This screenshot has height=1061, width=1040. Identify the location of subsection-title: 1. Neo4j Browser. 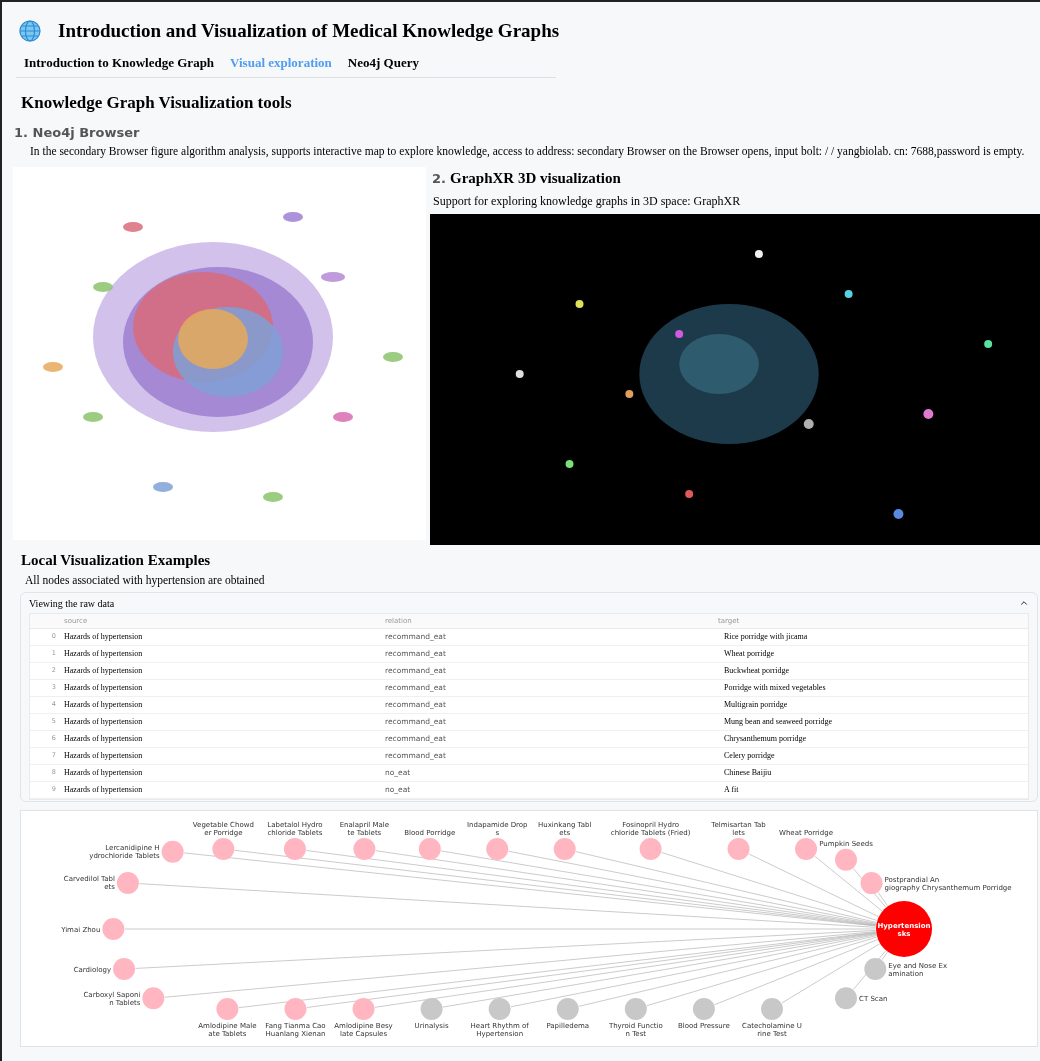
(77, 132).